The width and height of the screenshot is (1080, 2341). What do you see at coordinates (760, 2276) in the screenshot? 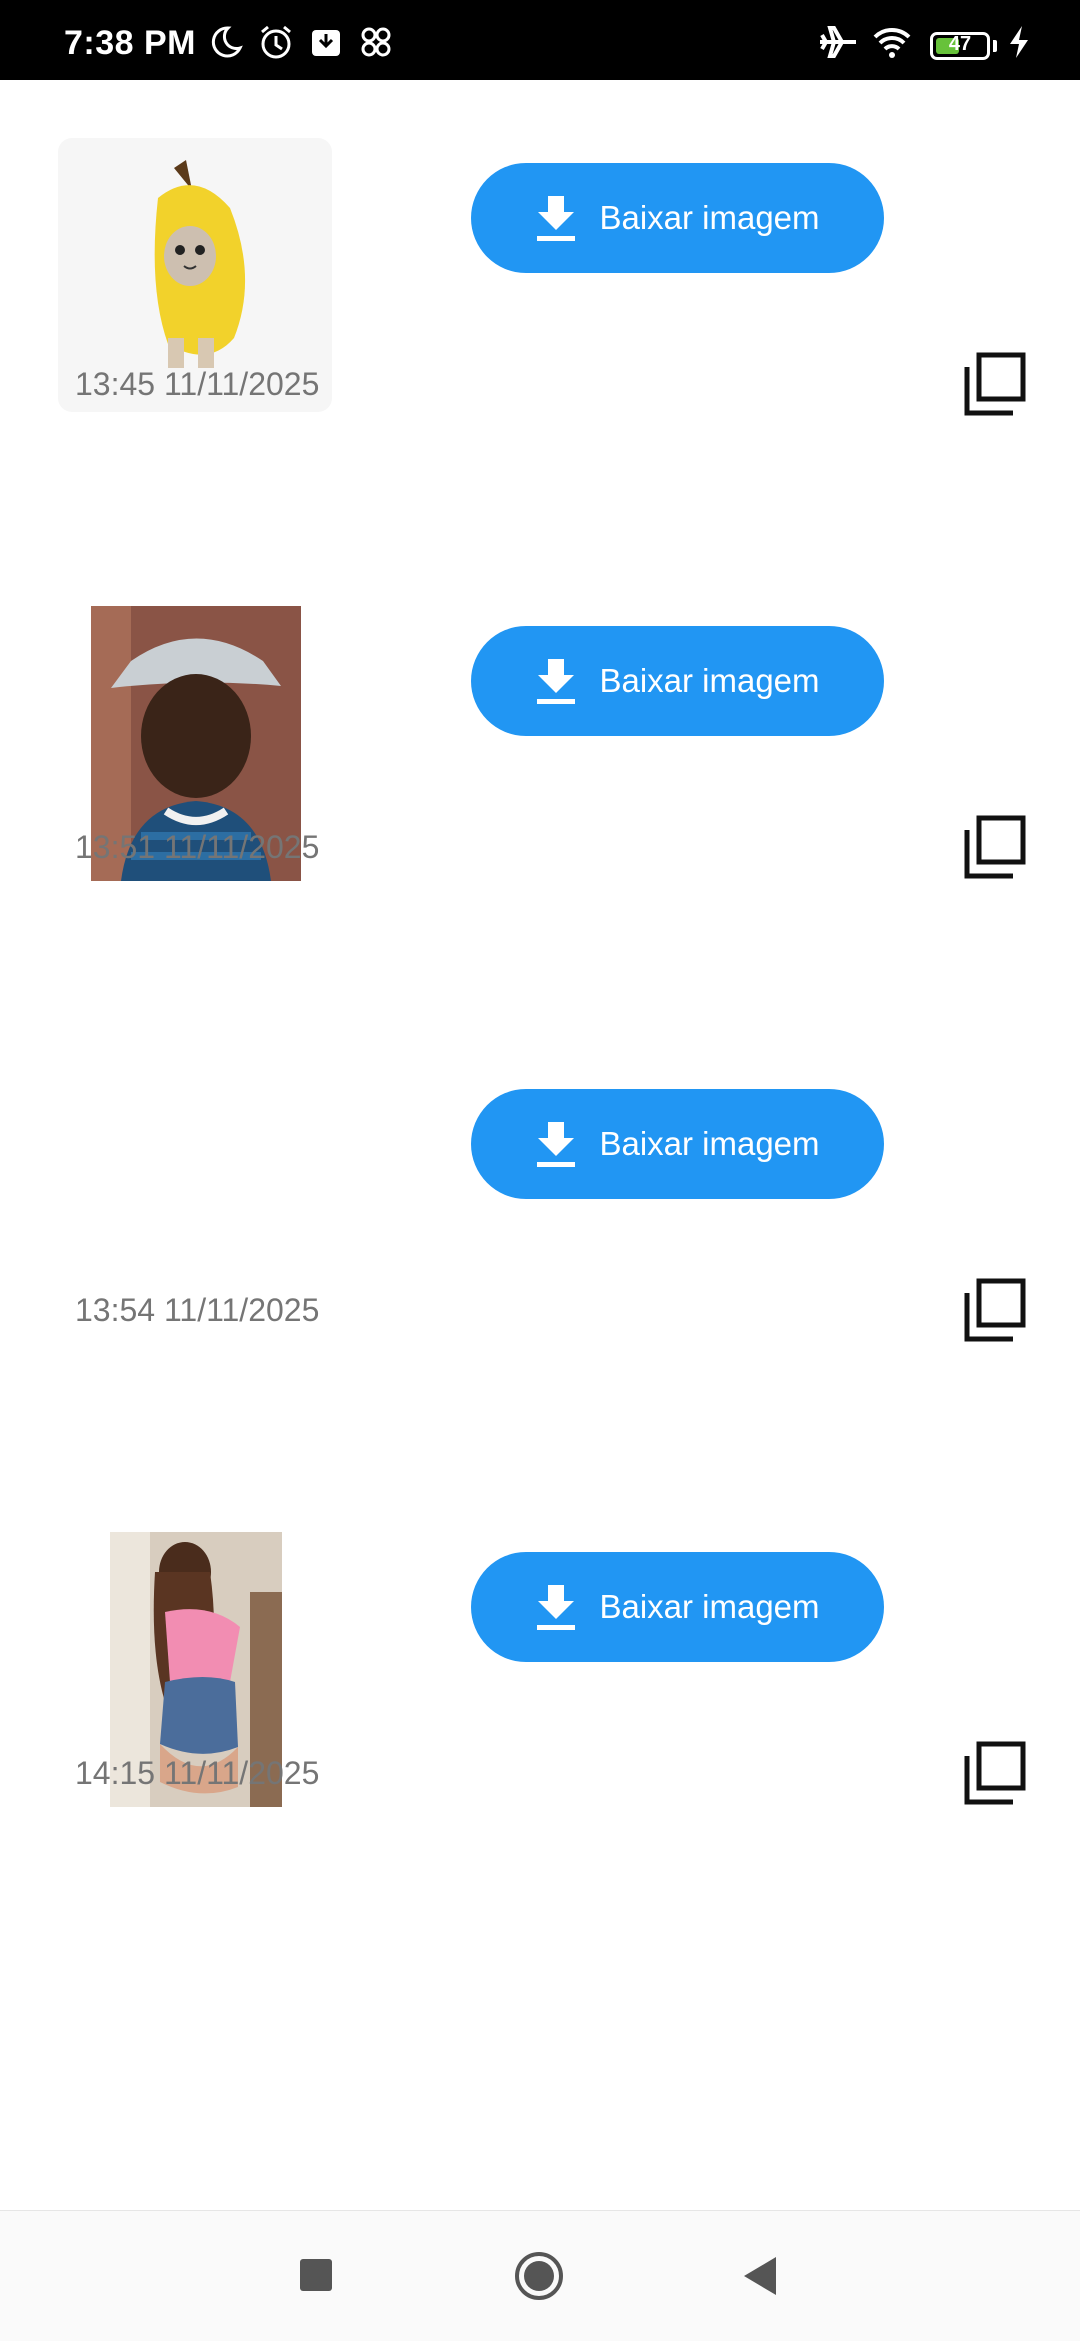
I see `back-button` at bounding box center [760, 2276].